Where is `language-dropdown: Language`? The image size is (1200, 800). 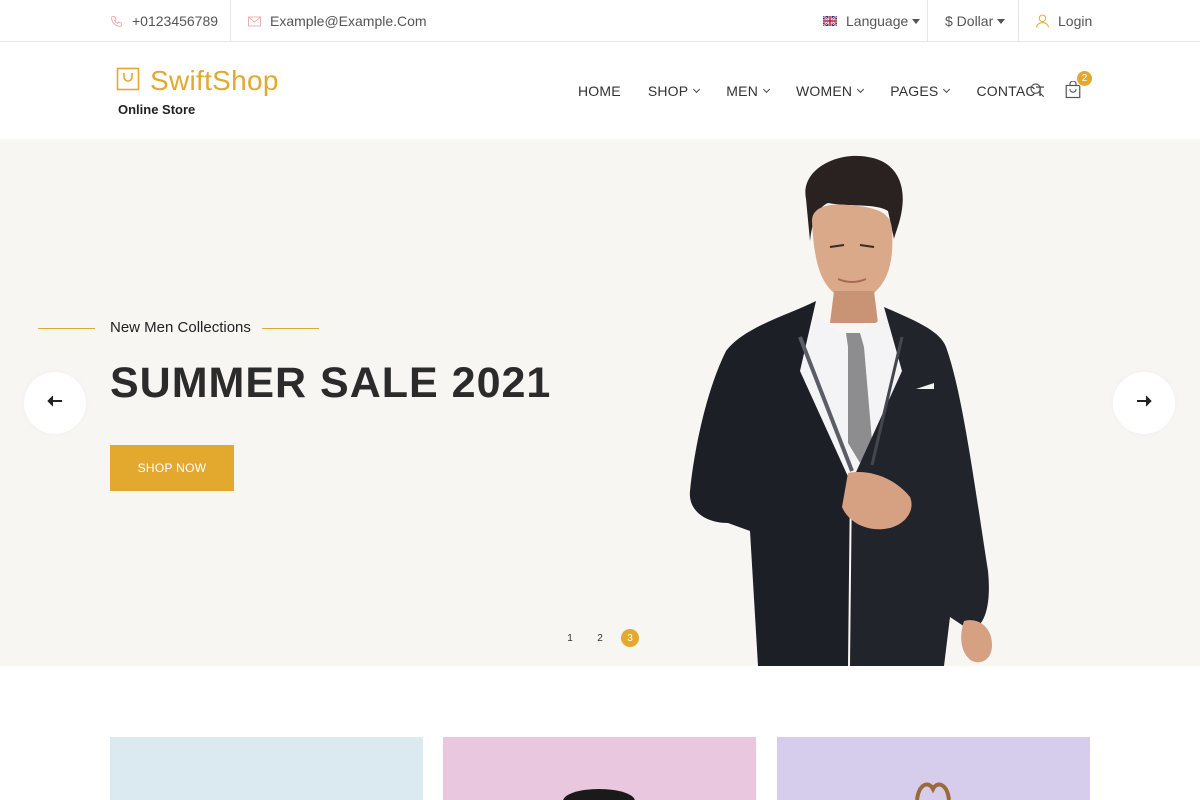 language-dropdown: Language is located at coordinates (872, 21).